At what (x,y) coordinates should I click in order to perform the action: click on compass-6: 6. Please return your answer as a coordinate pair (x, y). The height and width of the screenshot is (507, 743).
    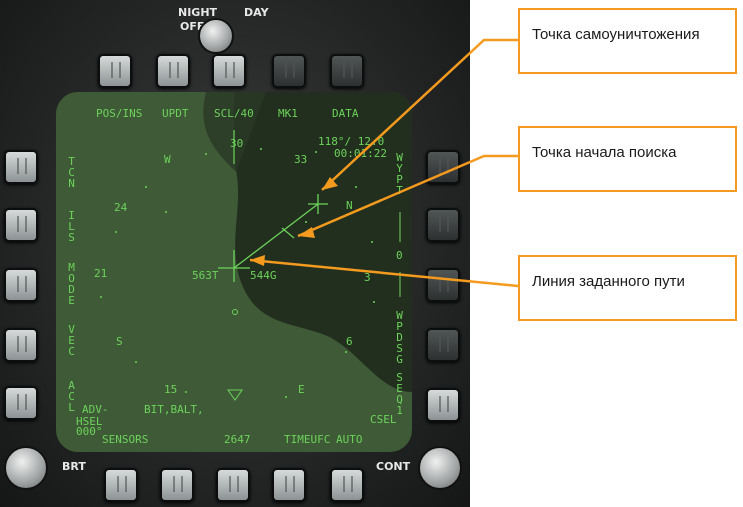
    Looking at the image, I should click on (349, 341).